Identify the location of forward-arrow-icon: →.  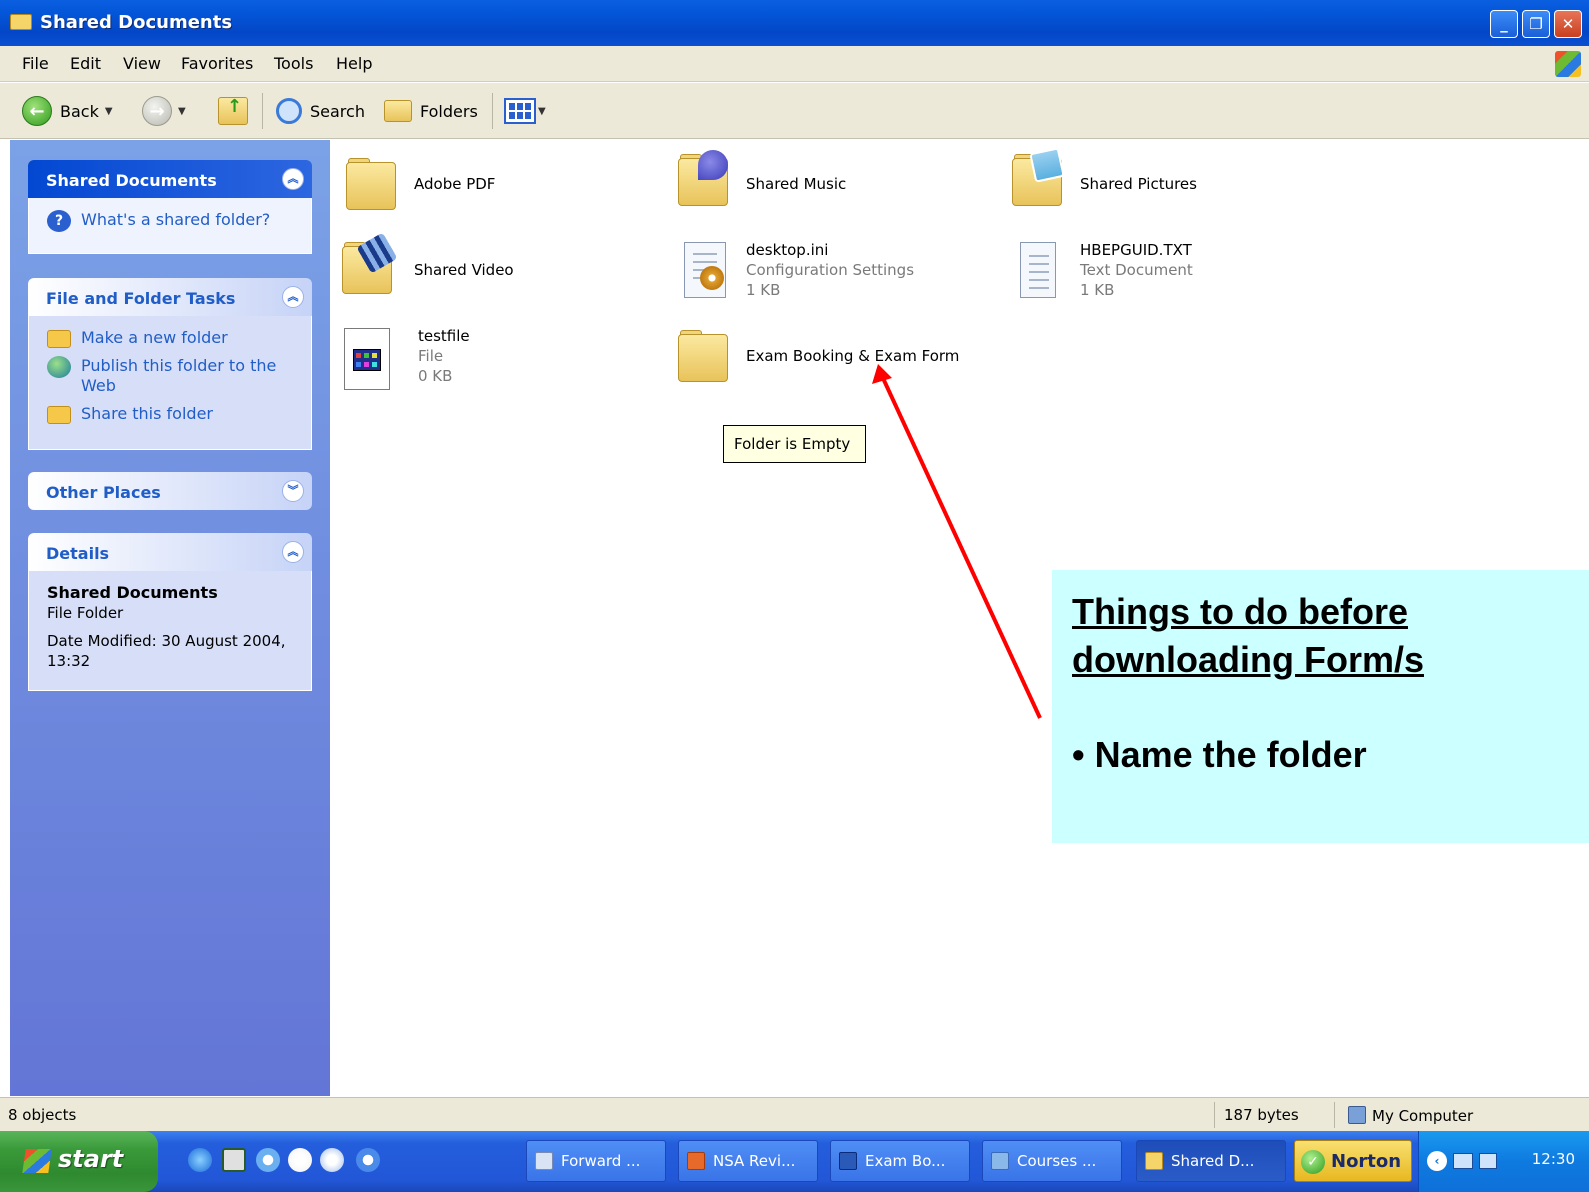
(157, 111).